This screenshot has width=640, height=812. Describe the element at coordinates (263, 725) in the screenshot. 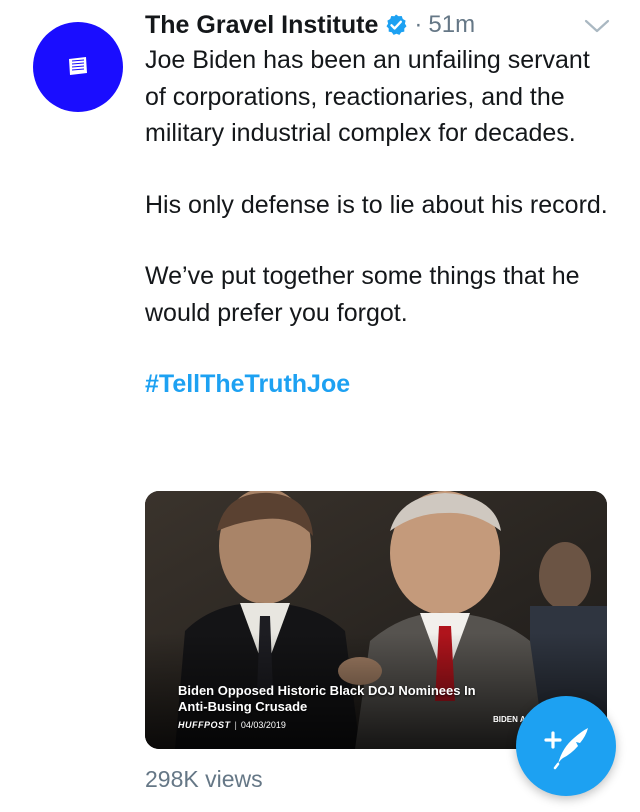

I see `video-date: 04/03/2019` at that location.